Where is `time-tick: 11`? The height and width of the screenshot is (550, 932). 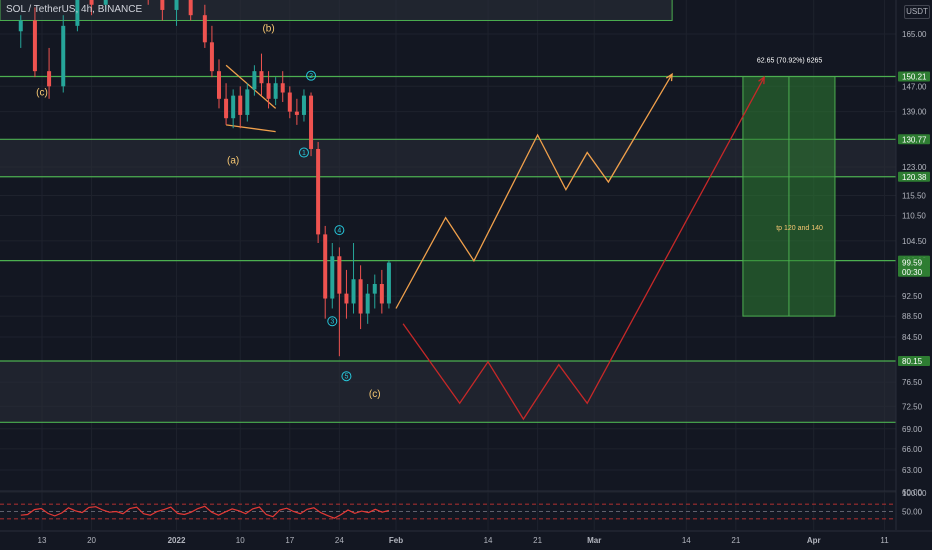
time-tick: 11 is located at coordinates (884, 540).